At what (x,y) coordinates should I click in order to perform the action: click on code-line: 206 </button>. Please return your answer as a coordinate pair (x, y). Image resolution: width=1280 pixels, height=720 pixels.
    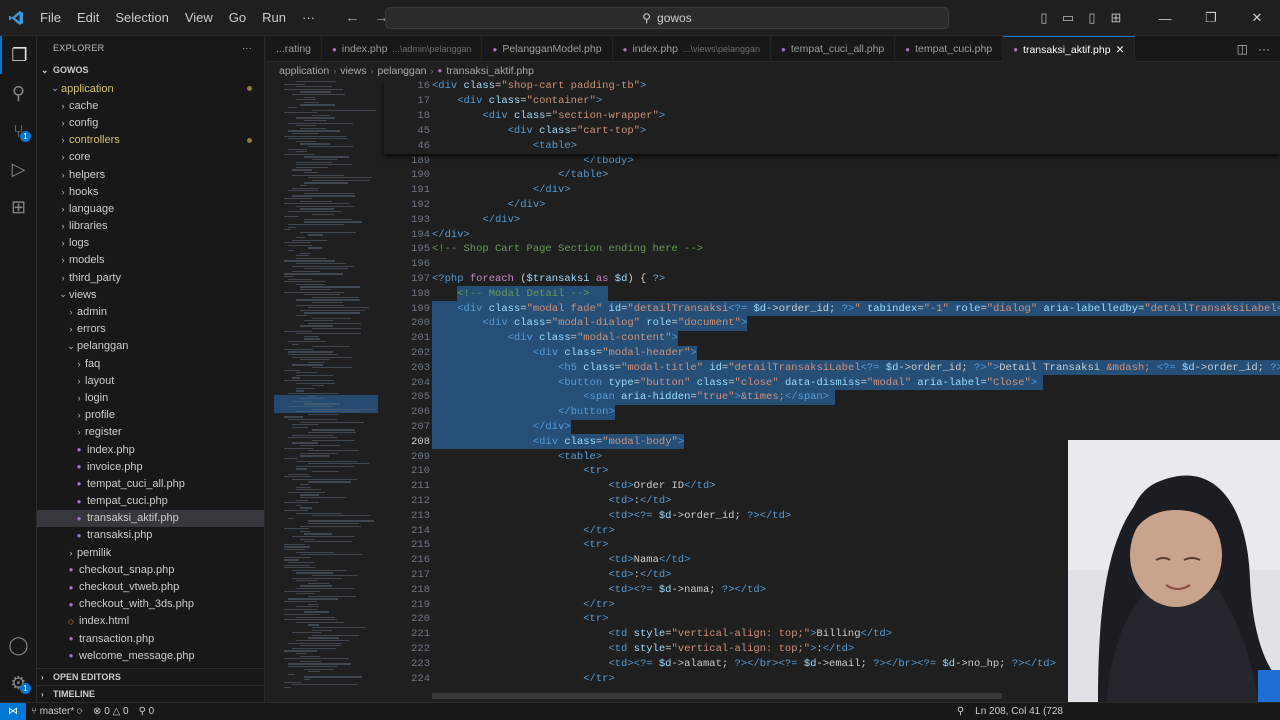
    Looking at the image, I should click on (832, 412).